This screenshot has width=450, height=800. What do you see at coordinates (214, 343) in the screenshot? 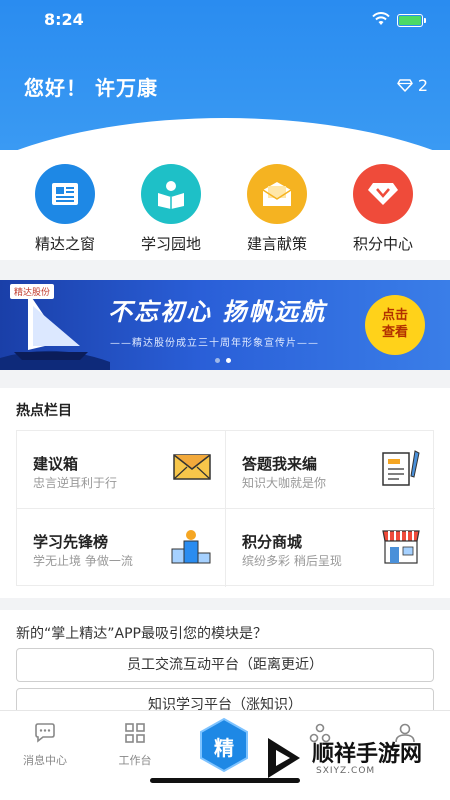
I see `banner-subtitle: ——精达股份成立三十周年形象宣传片——` at bounding box center [214, 343].